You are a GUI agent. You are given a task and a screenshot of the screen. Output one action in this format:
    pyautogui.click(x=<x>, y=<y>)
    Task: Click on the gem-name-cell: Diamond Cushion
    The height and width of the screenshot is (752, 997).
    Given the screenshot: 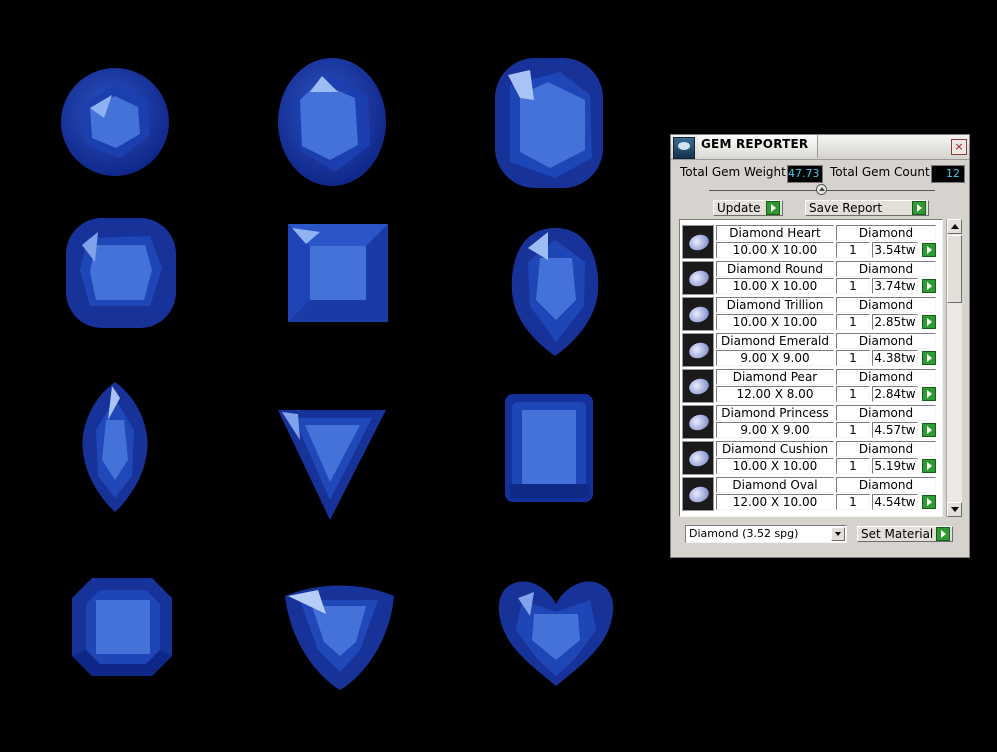 What is the action you would take?
    pyautogui.click(x=775, y=449)
    